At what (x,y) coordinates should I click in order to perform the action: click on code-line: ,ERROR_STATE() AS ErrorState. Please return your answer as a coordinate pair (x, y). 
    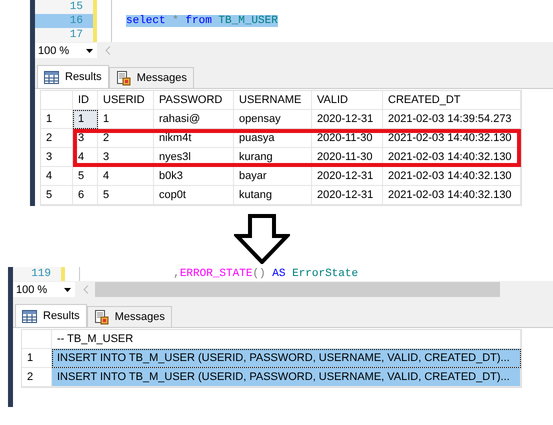
    Looking at the image, I should click on (265, 274).